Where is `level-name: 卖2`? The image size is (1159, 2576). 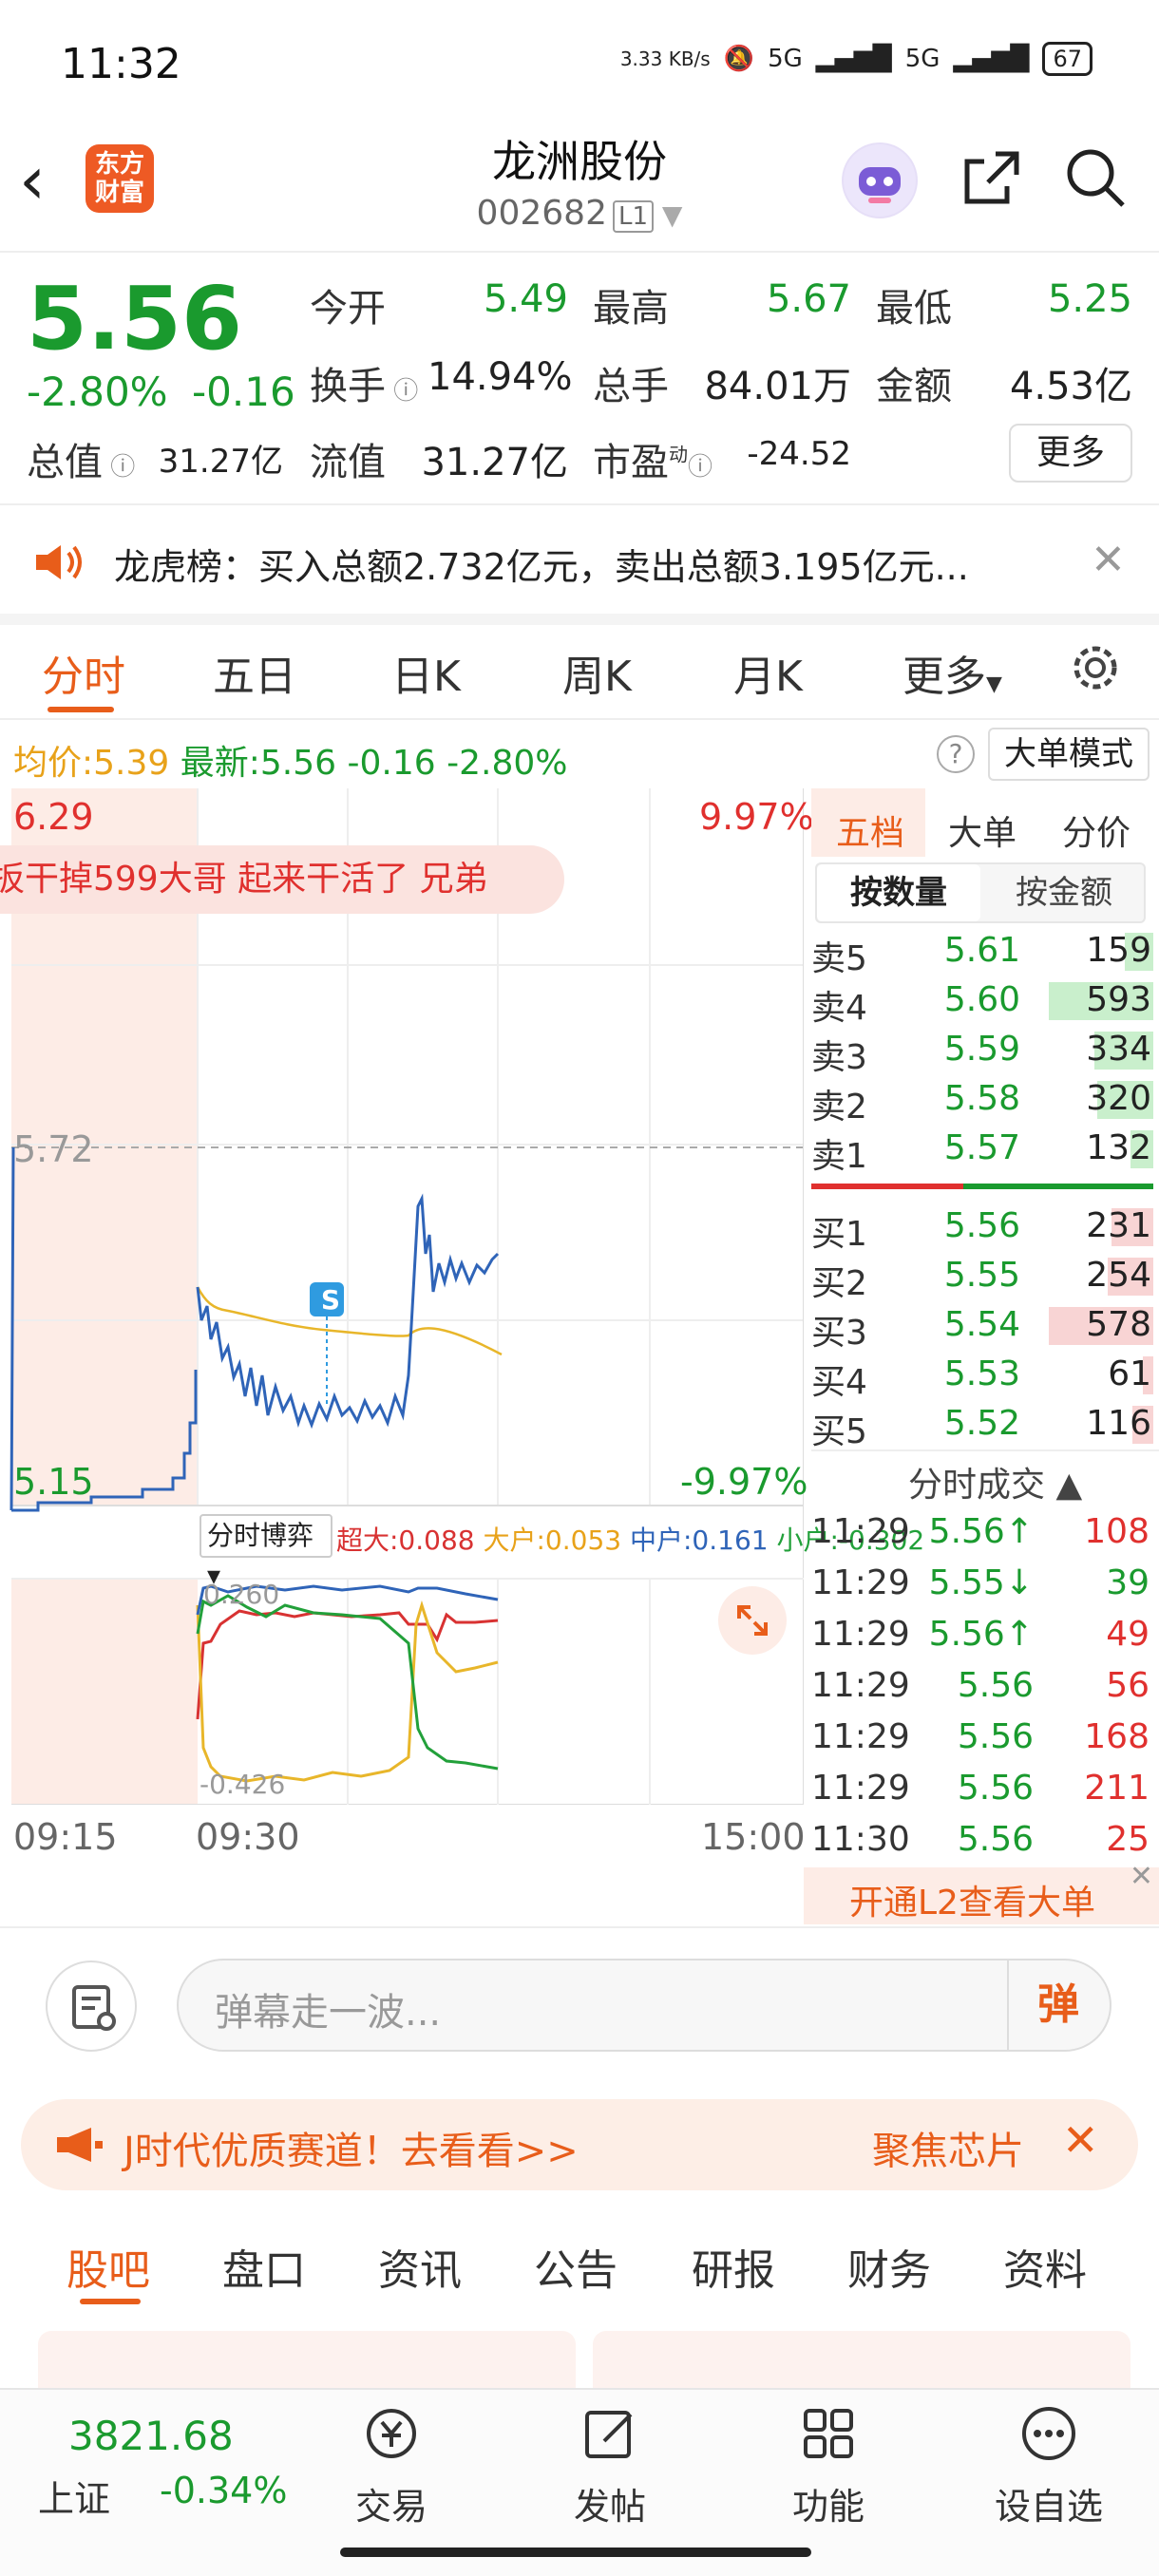 level-name: 卖2 is located at coordinates (839, 1107).